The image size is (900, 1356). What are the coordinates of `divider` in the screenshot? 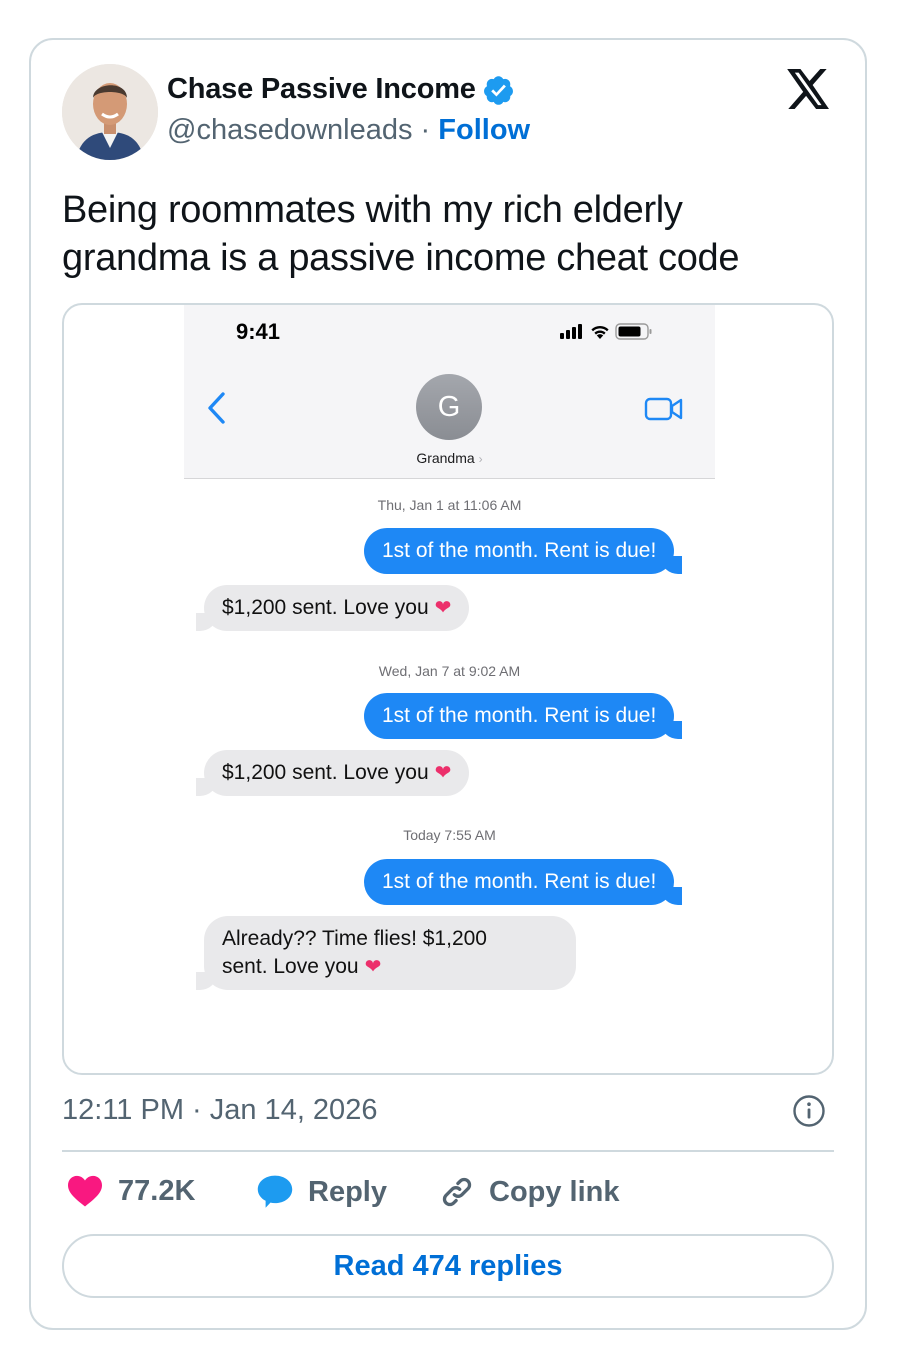 It's located at (448, 1151).